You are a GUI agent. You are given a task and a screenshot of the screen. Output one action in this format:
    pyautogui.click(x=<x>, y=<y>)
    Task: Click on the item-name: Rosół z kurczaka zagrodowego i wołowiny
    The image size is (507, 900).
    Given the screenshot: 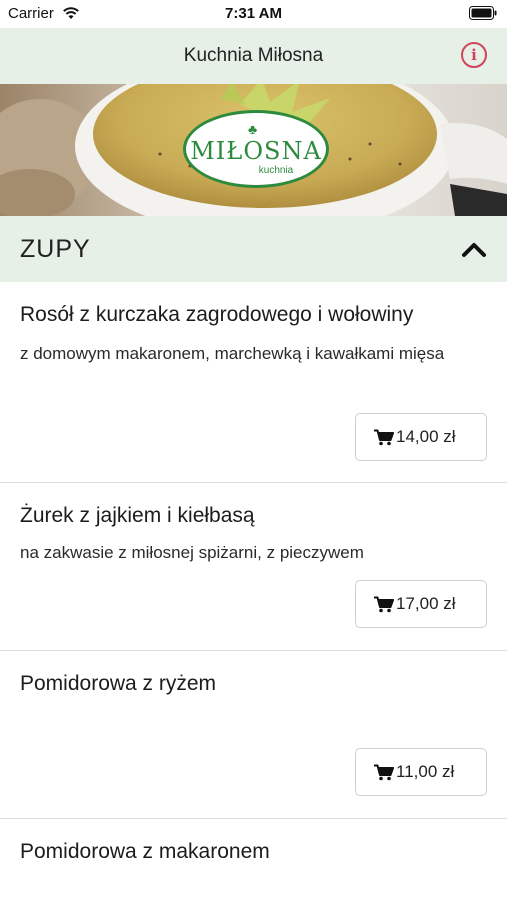 What is the action you would take?
    pyautogui.click(x=217, y=314)
    